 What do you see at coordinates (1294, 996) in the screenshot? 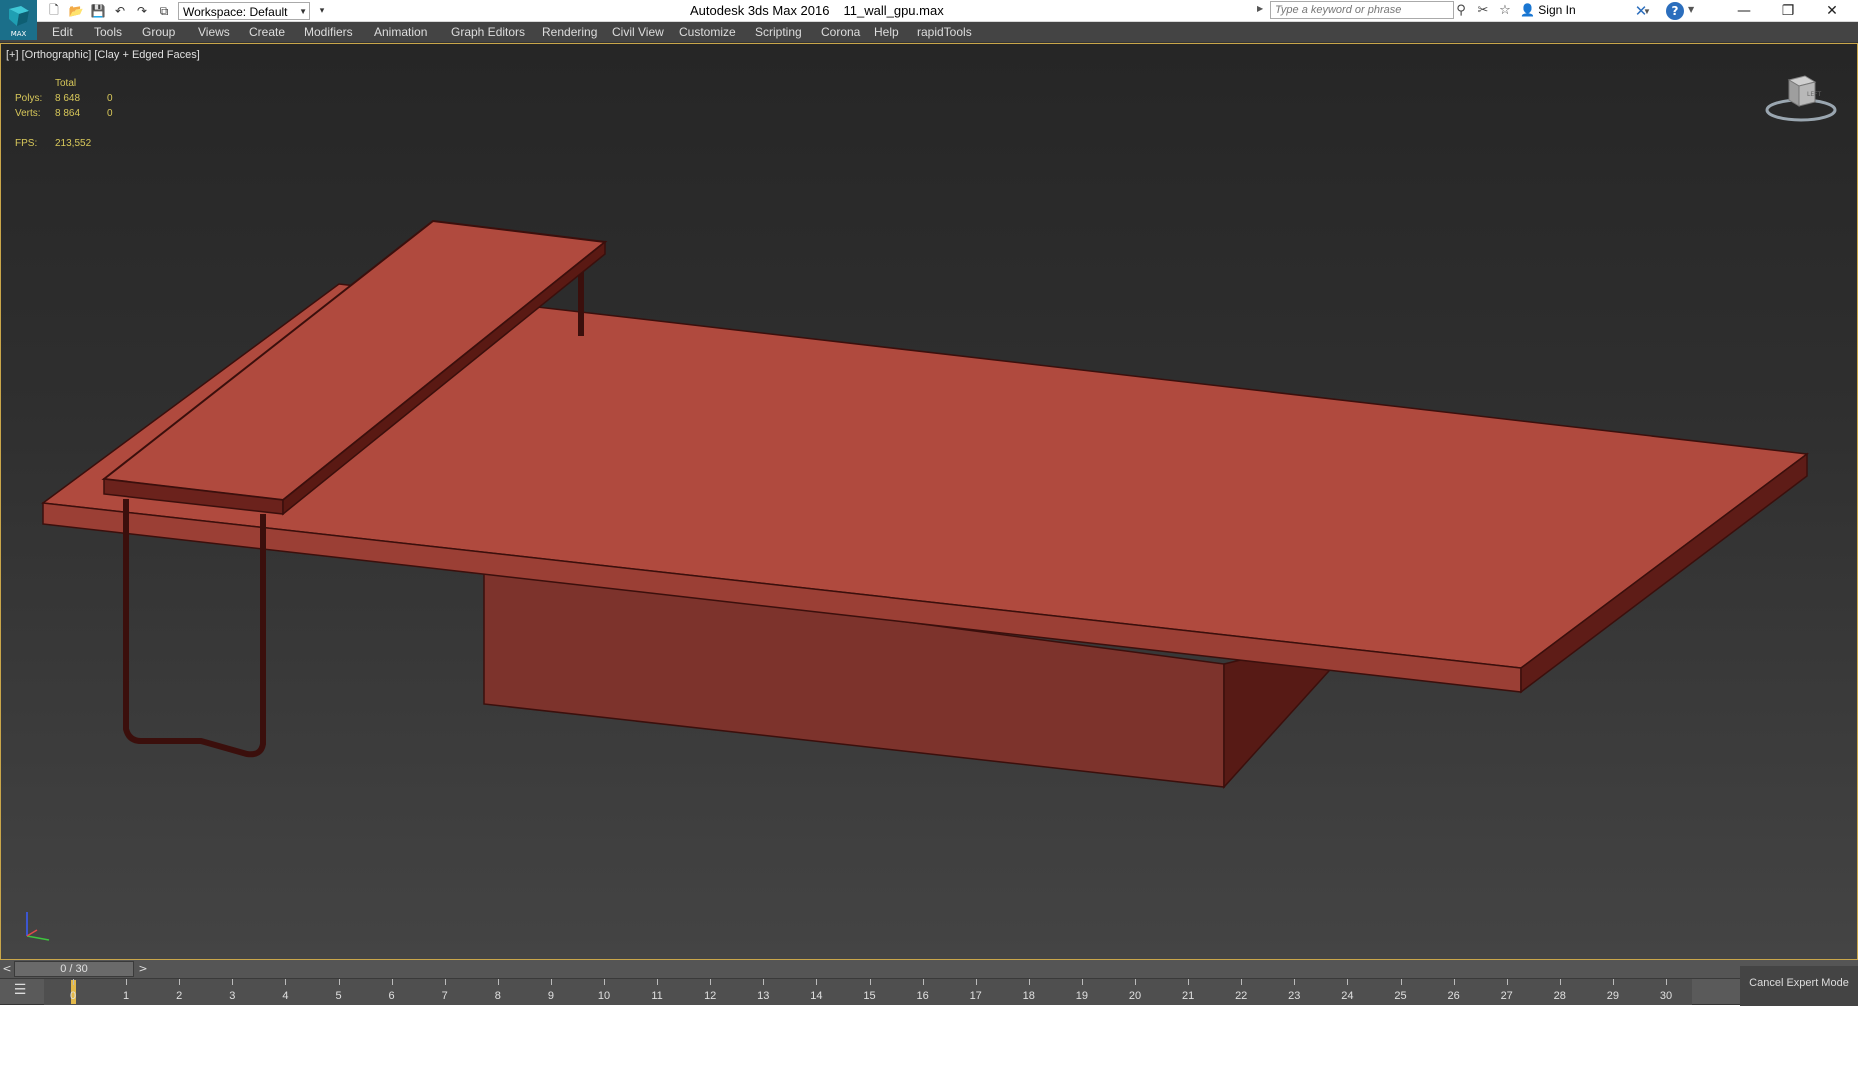
I see `timeline-tick-label: 23` at bounding box center [1294, 996].